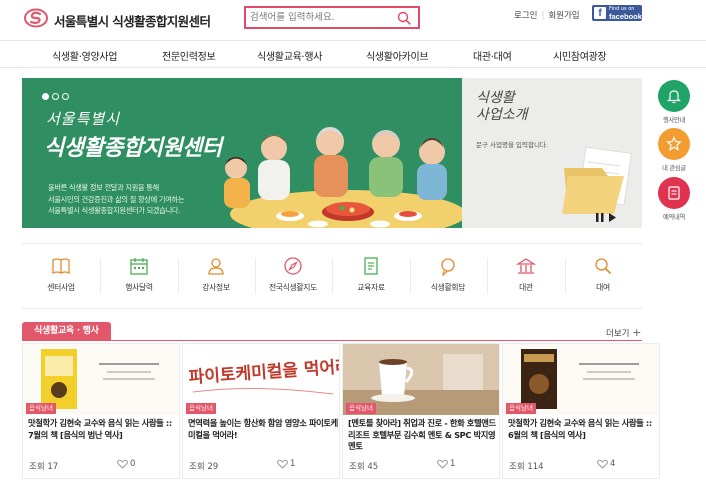  Describe the element at coordinates (512, 145) in the screenshot. I see `intro-description: 문구 사업명을 입력합니다.` at that location.